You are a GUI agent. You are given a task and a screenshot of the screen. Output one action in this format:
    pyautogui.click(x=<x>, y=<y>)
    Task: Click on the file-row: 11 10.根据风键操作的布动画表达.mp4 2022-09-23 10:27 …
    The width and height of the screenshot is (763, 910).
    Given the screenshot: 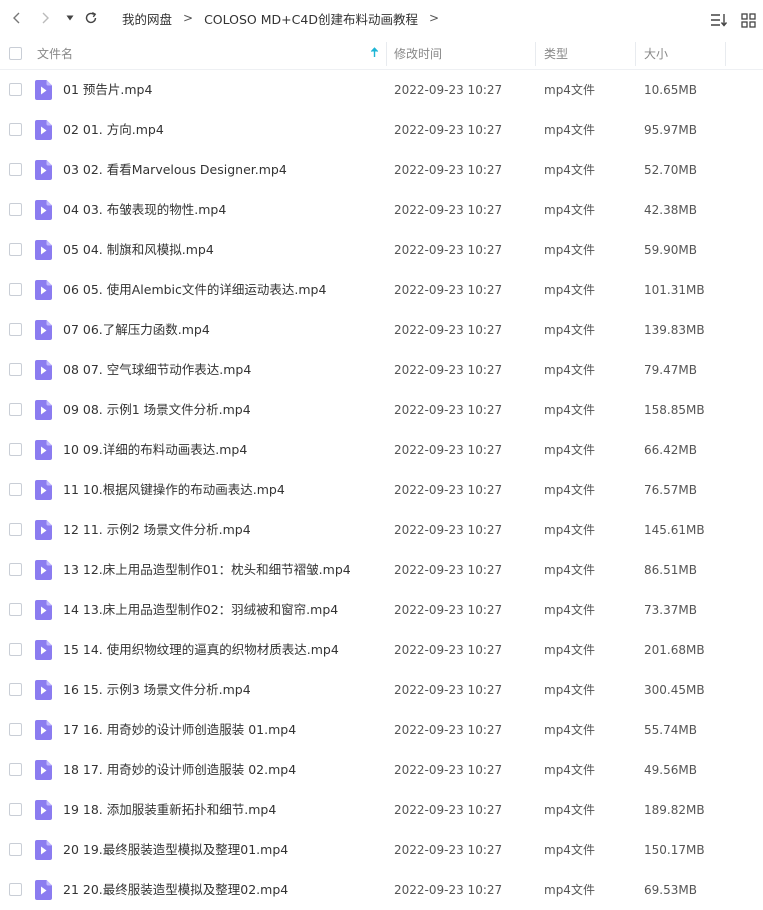 What is the action you would take?
    pyautogui.click(x=381, y=490)
    